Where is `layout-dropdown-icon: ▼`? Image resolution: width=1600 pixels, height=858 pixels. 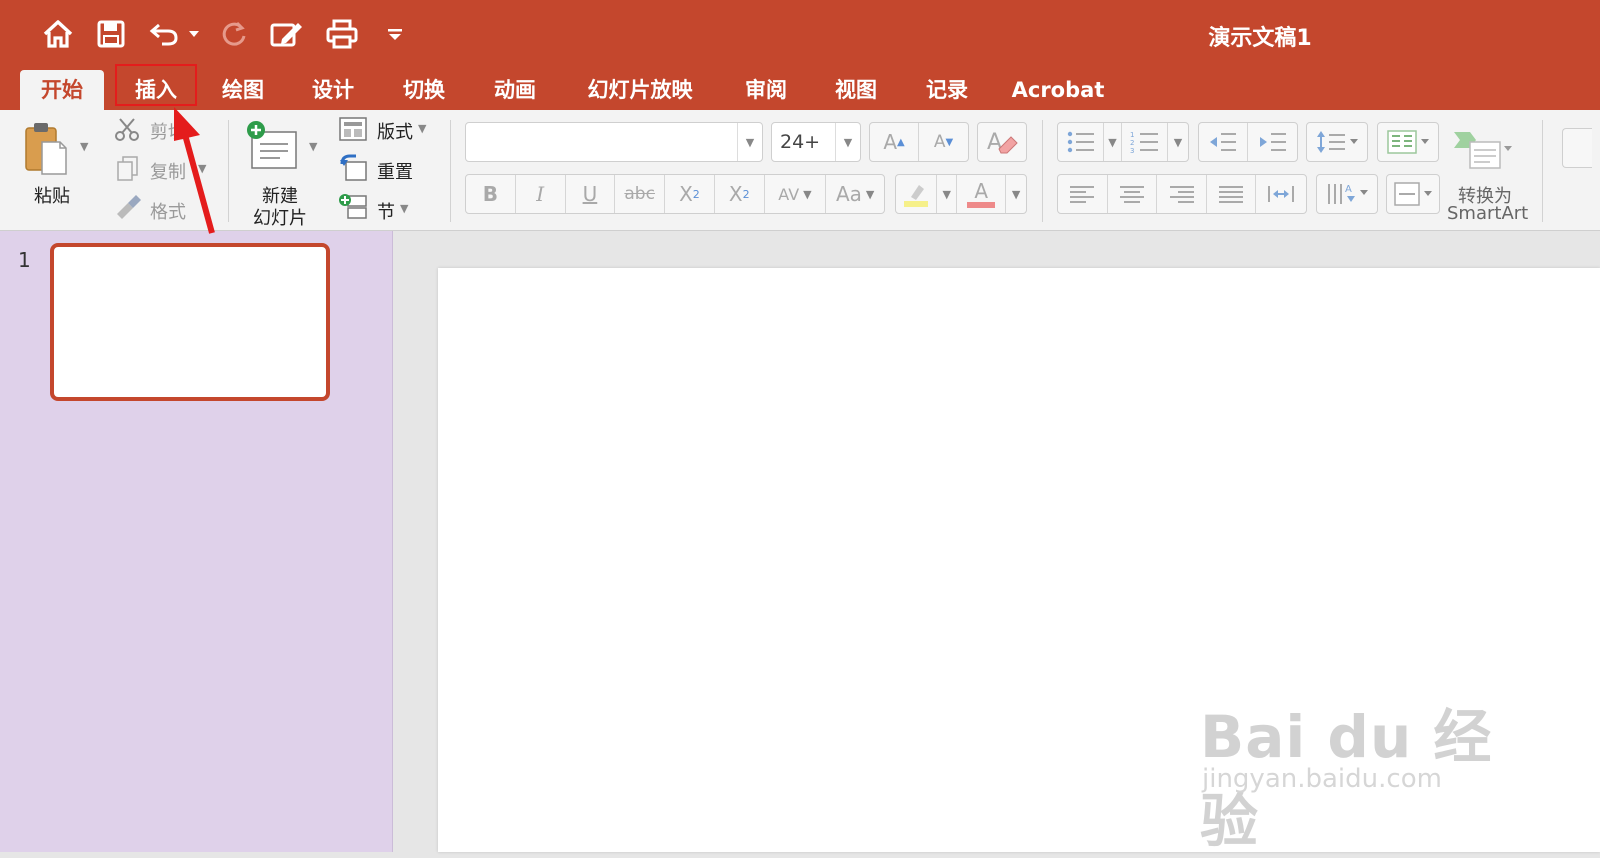 layout-dropdown-icon: ▼ is located at coordinates (422, 128).